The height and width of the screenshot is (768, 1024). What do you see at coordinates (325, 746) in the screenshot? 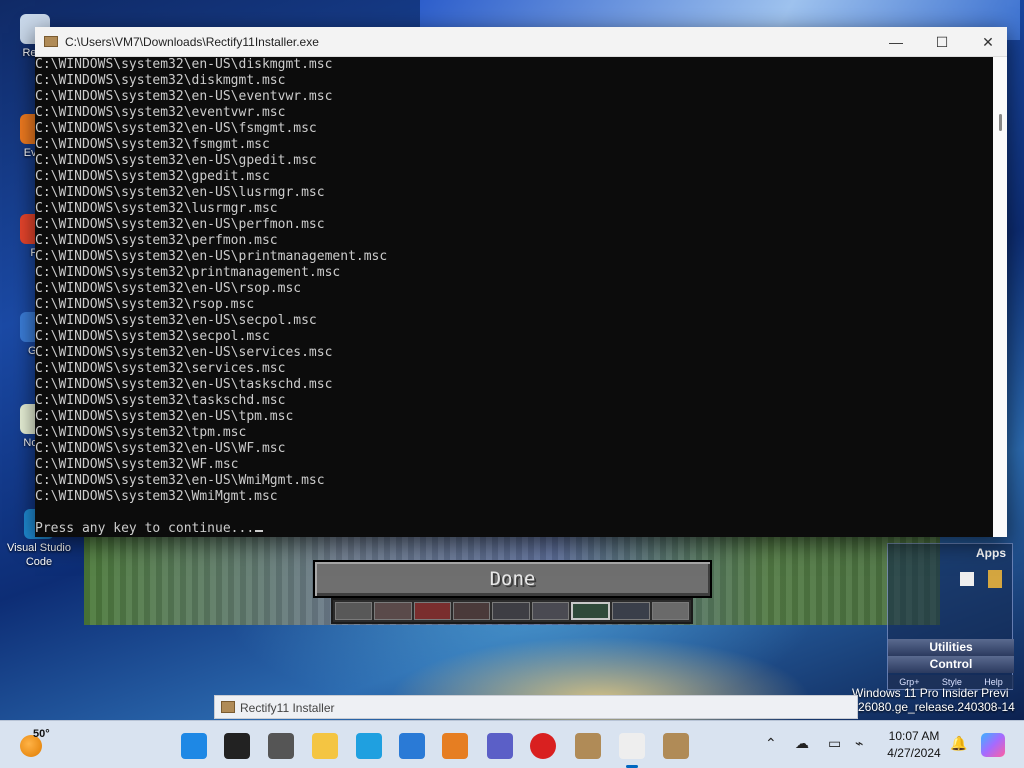
I see `file-explorer-icon` at bounding box center [325, 746].